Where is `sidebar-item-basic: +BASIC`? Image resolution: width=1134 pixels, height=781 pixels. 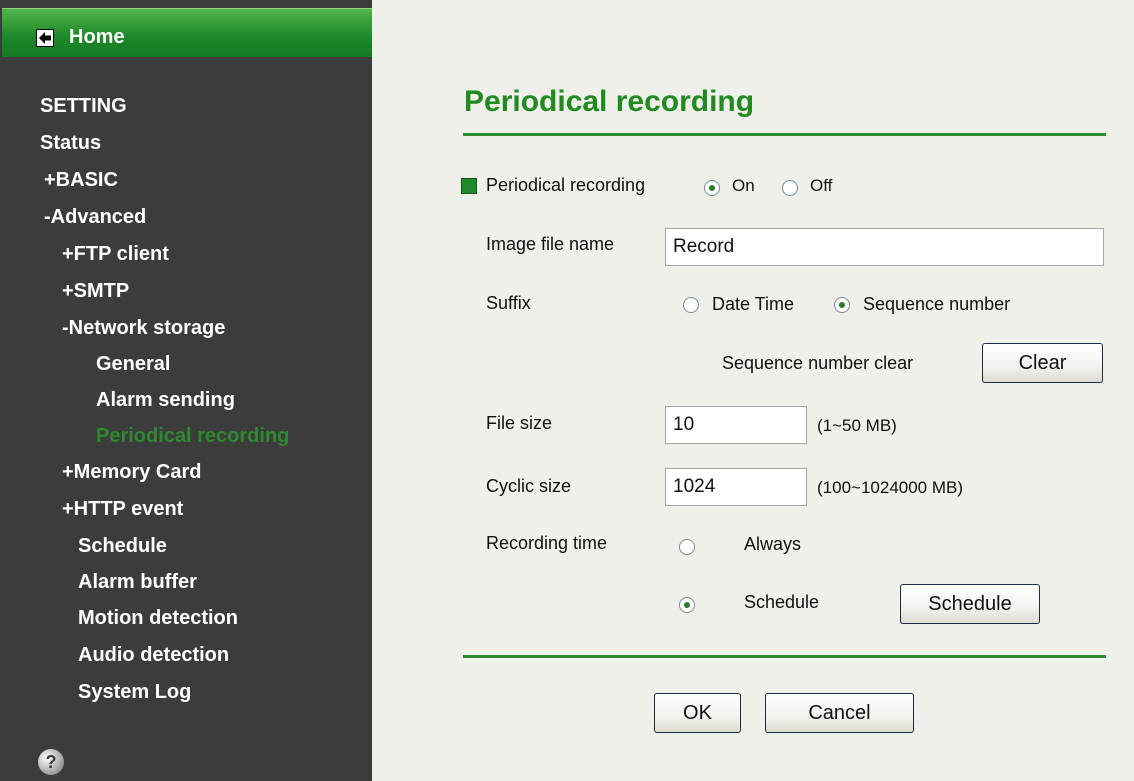
sidebar-item-basic: +BASIC is located at coordinates (81, 180).